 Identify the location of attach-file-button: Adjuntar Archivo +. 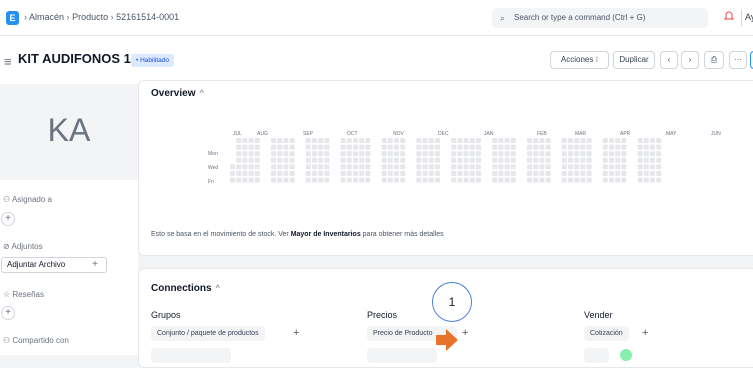
(54, 265).